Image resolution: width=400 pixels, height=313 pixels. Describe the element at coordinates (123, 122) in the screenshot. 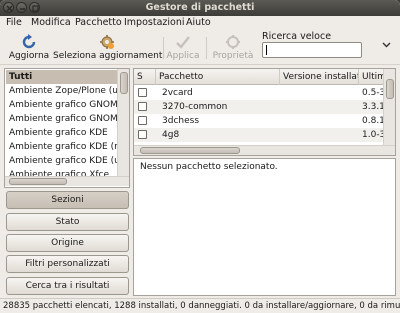

I see `category-vertical-scrollbar` at that location.